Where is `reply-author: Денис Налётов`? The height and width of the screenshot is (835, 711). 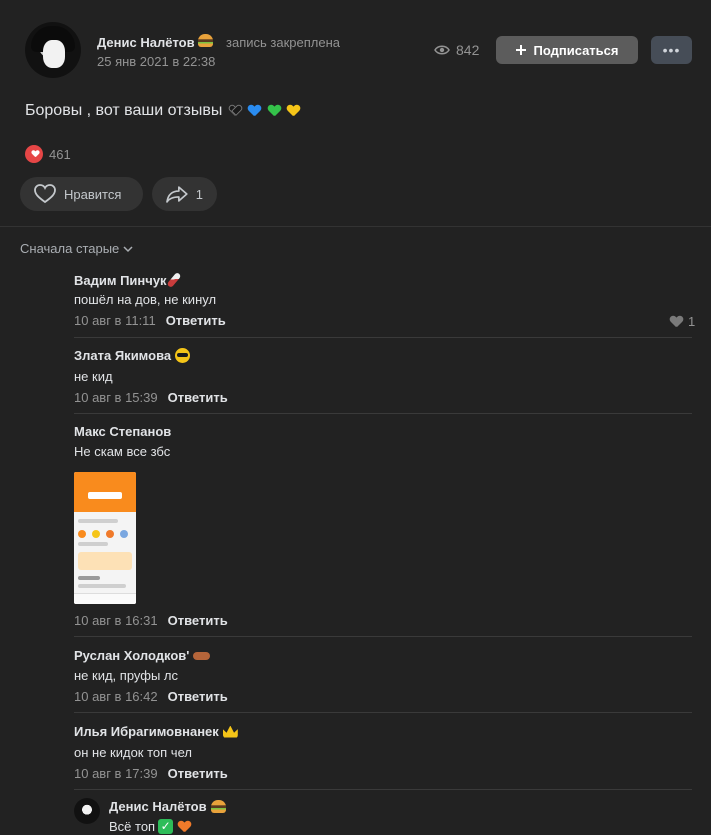
reply-author: Денис Налётов is located at coordinates (167, 806).